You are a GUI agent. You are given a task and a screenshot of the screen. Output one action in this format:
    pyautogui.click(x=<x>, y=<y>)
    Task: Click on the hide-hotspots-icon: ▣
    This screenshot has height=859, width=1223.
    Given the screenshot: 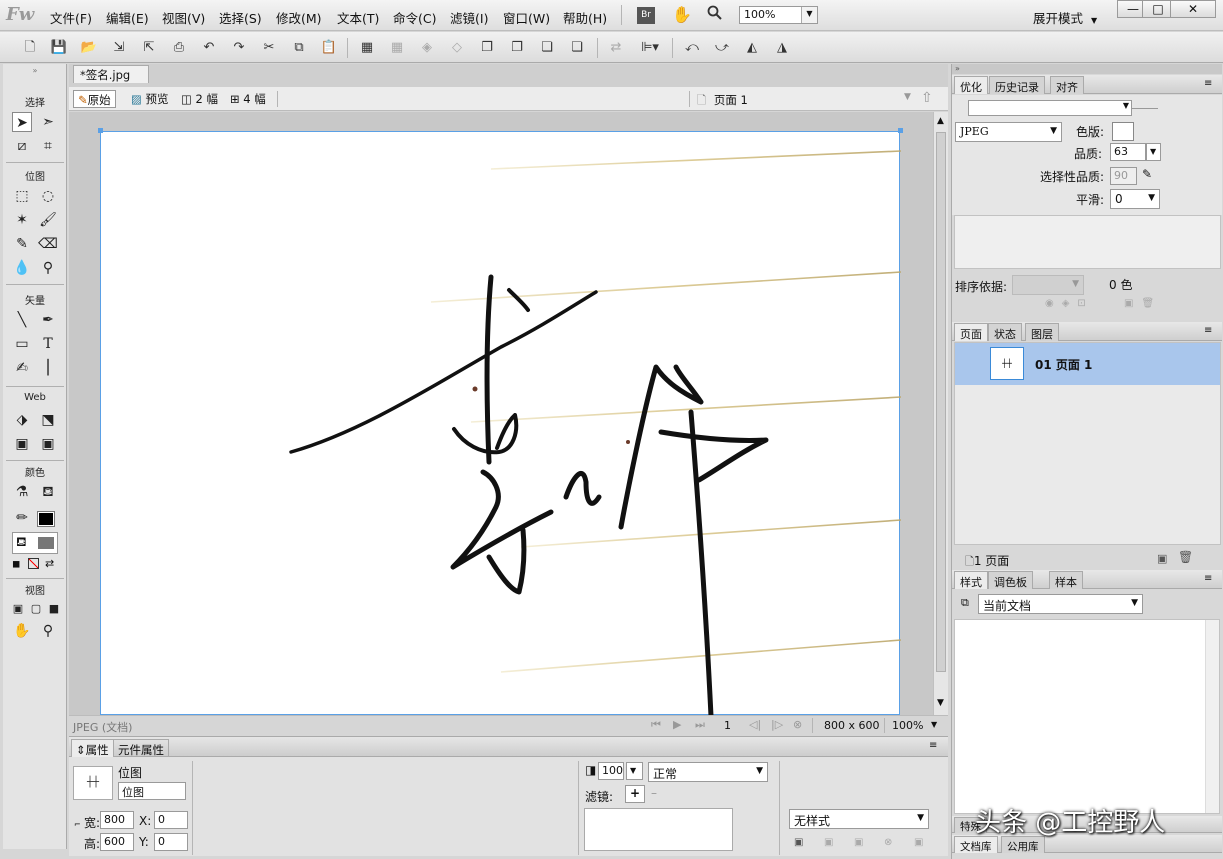 What is the action you would take?
    pyautogui.click(x=22, y=444)
    